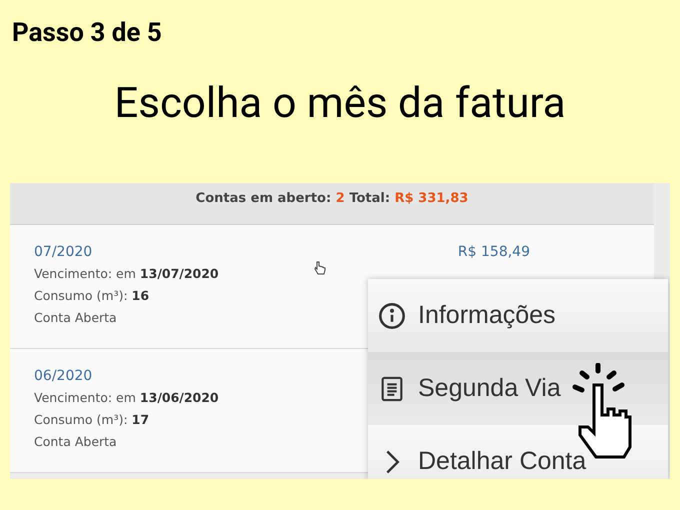 The image size is (680, 510). Describe the element at coordinates (126, 398) in the screenshot. I see `due-date: Vencimento: em 13/06/2020` at that location.